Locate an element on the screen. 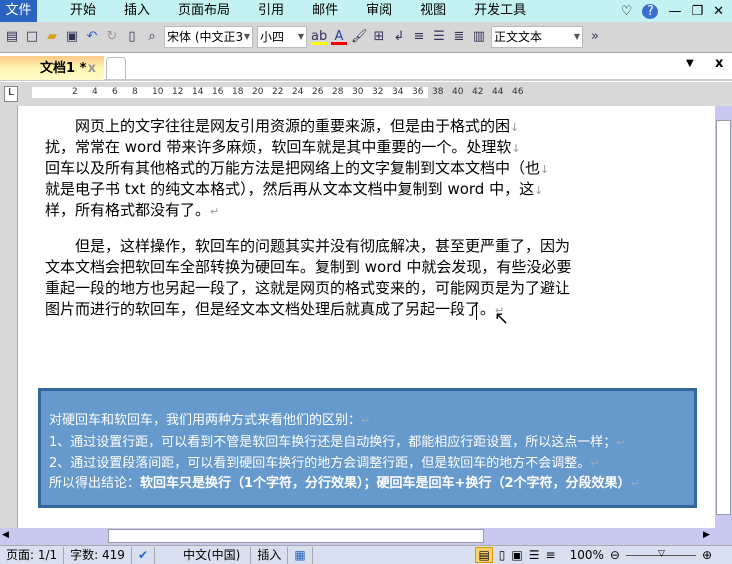  menu-bar: 文件 开始 插入 页面布局 引用 邮件 审阅 视图 开发工具 ♡ ? — ❐ ✕ is located at coordinates (366, 11).